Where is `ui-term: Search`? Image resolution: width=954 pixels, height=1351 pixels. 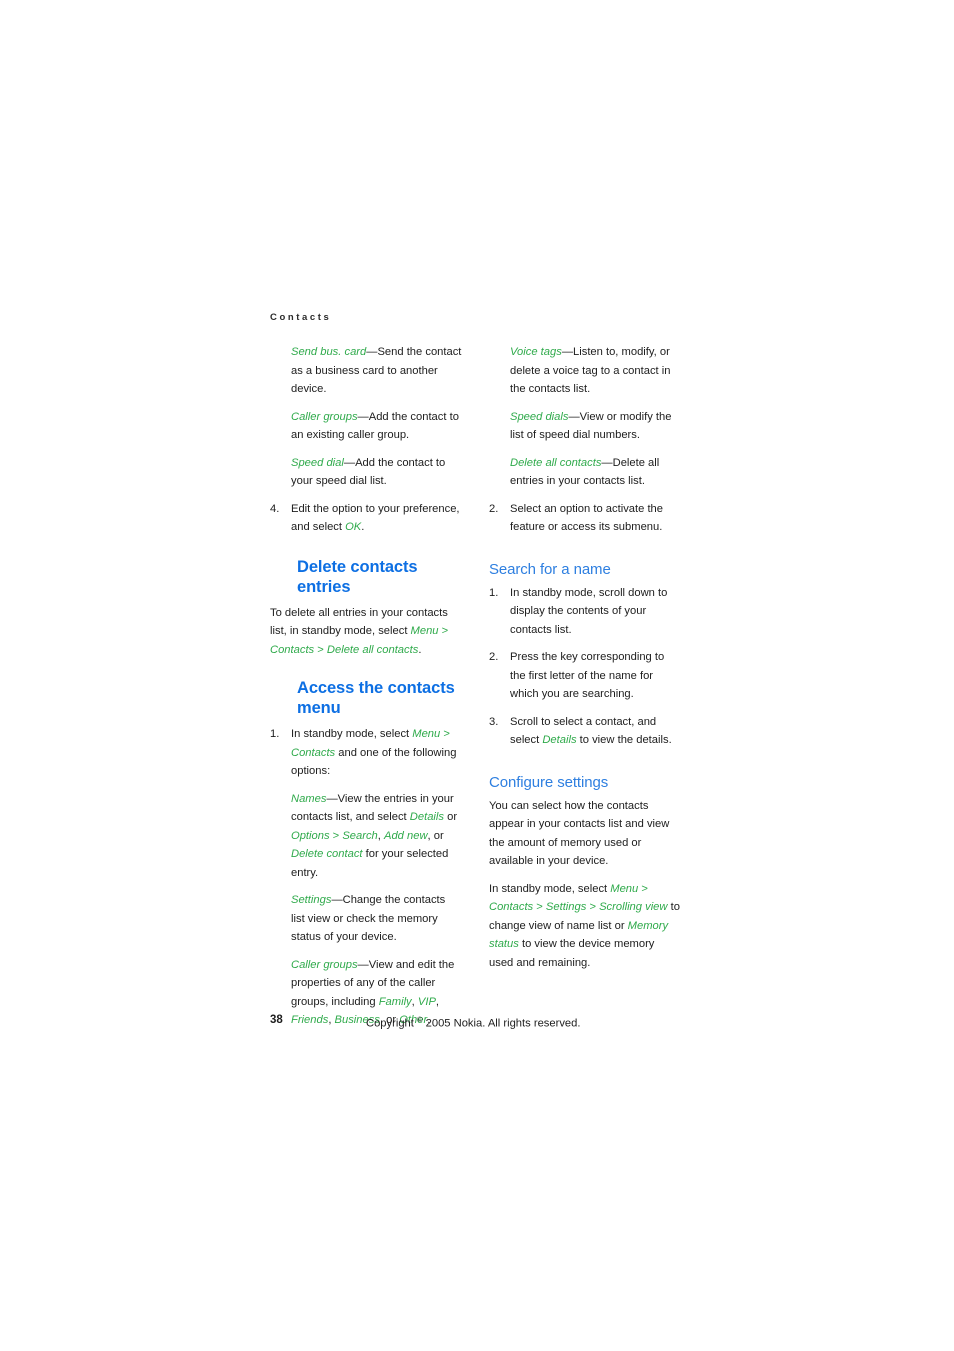
ui-term: Search is located at coordinates (360, 835).